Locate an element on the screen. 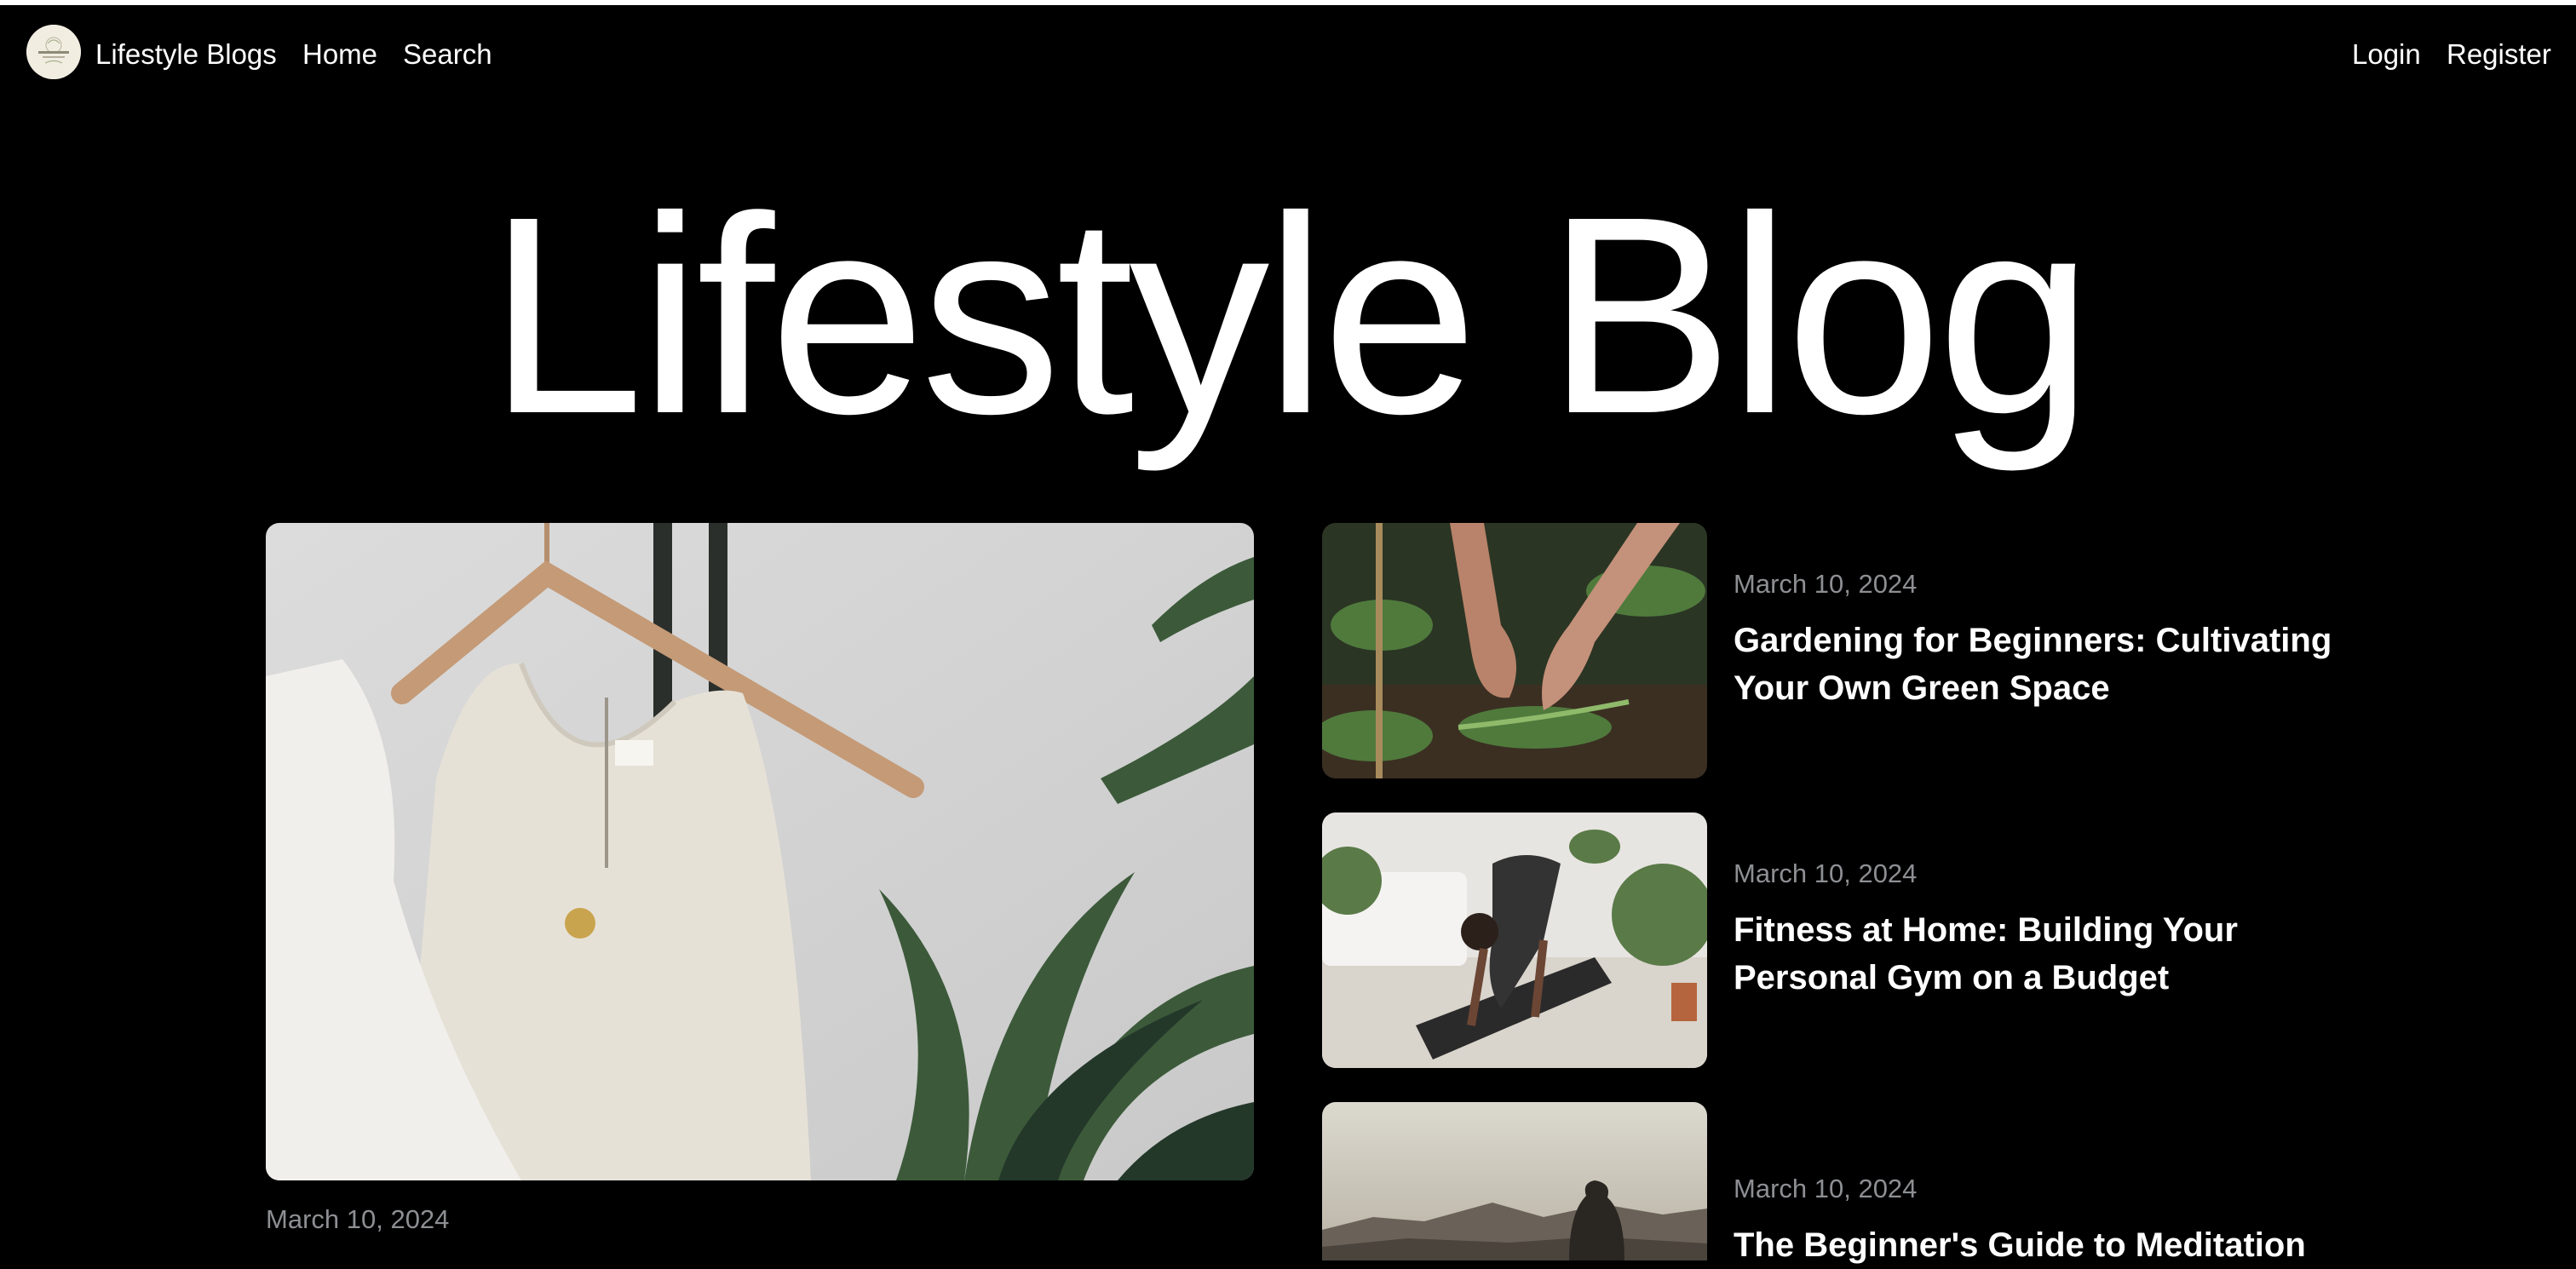 The height and width of the screenshot is (1269, 2576). post-2-date: March 10, 2024 is located at coordinates (1826, 873).